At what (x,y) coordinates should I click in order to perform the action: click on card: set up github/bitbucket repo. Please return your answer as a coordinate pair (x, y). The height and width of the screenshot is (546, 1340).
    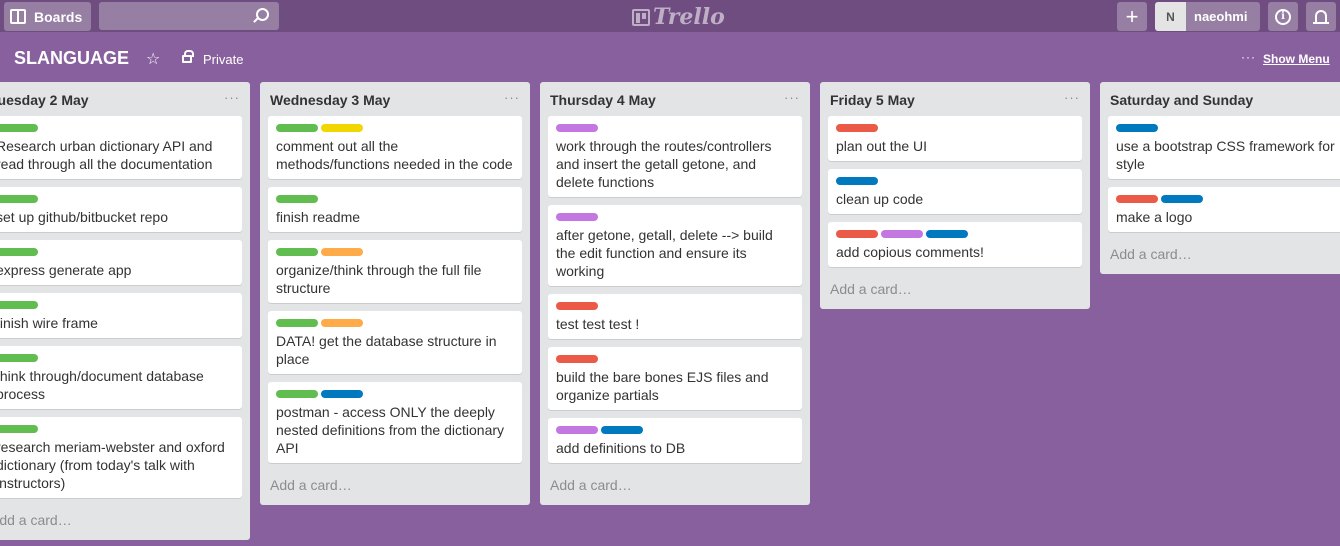
    Looking at the image, I should click on (121, 209).